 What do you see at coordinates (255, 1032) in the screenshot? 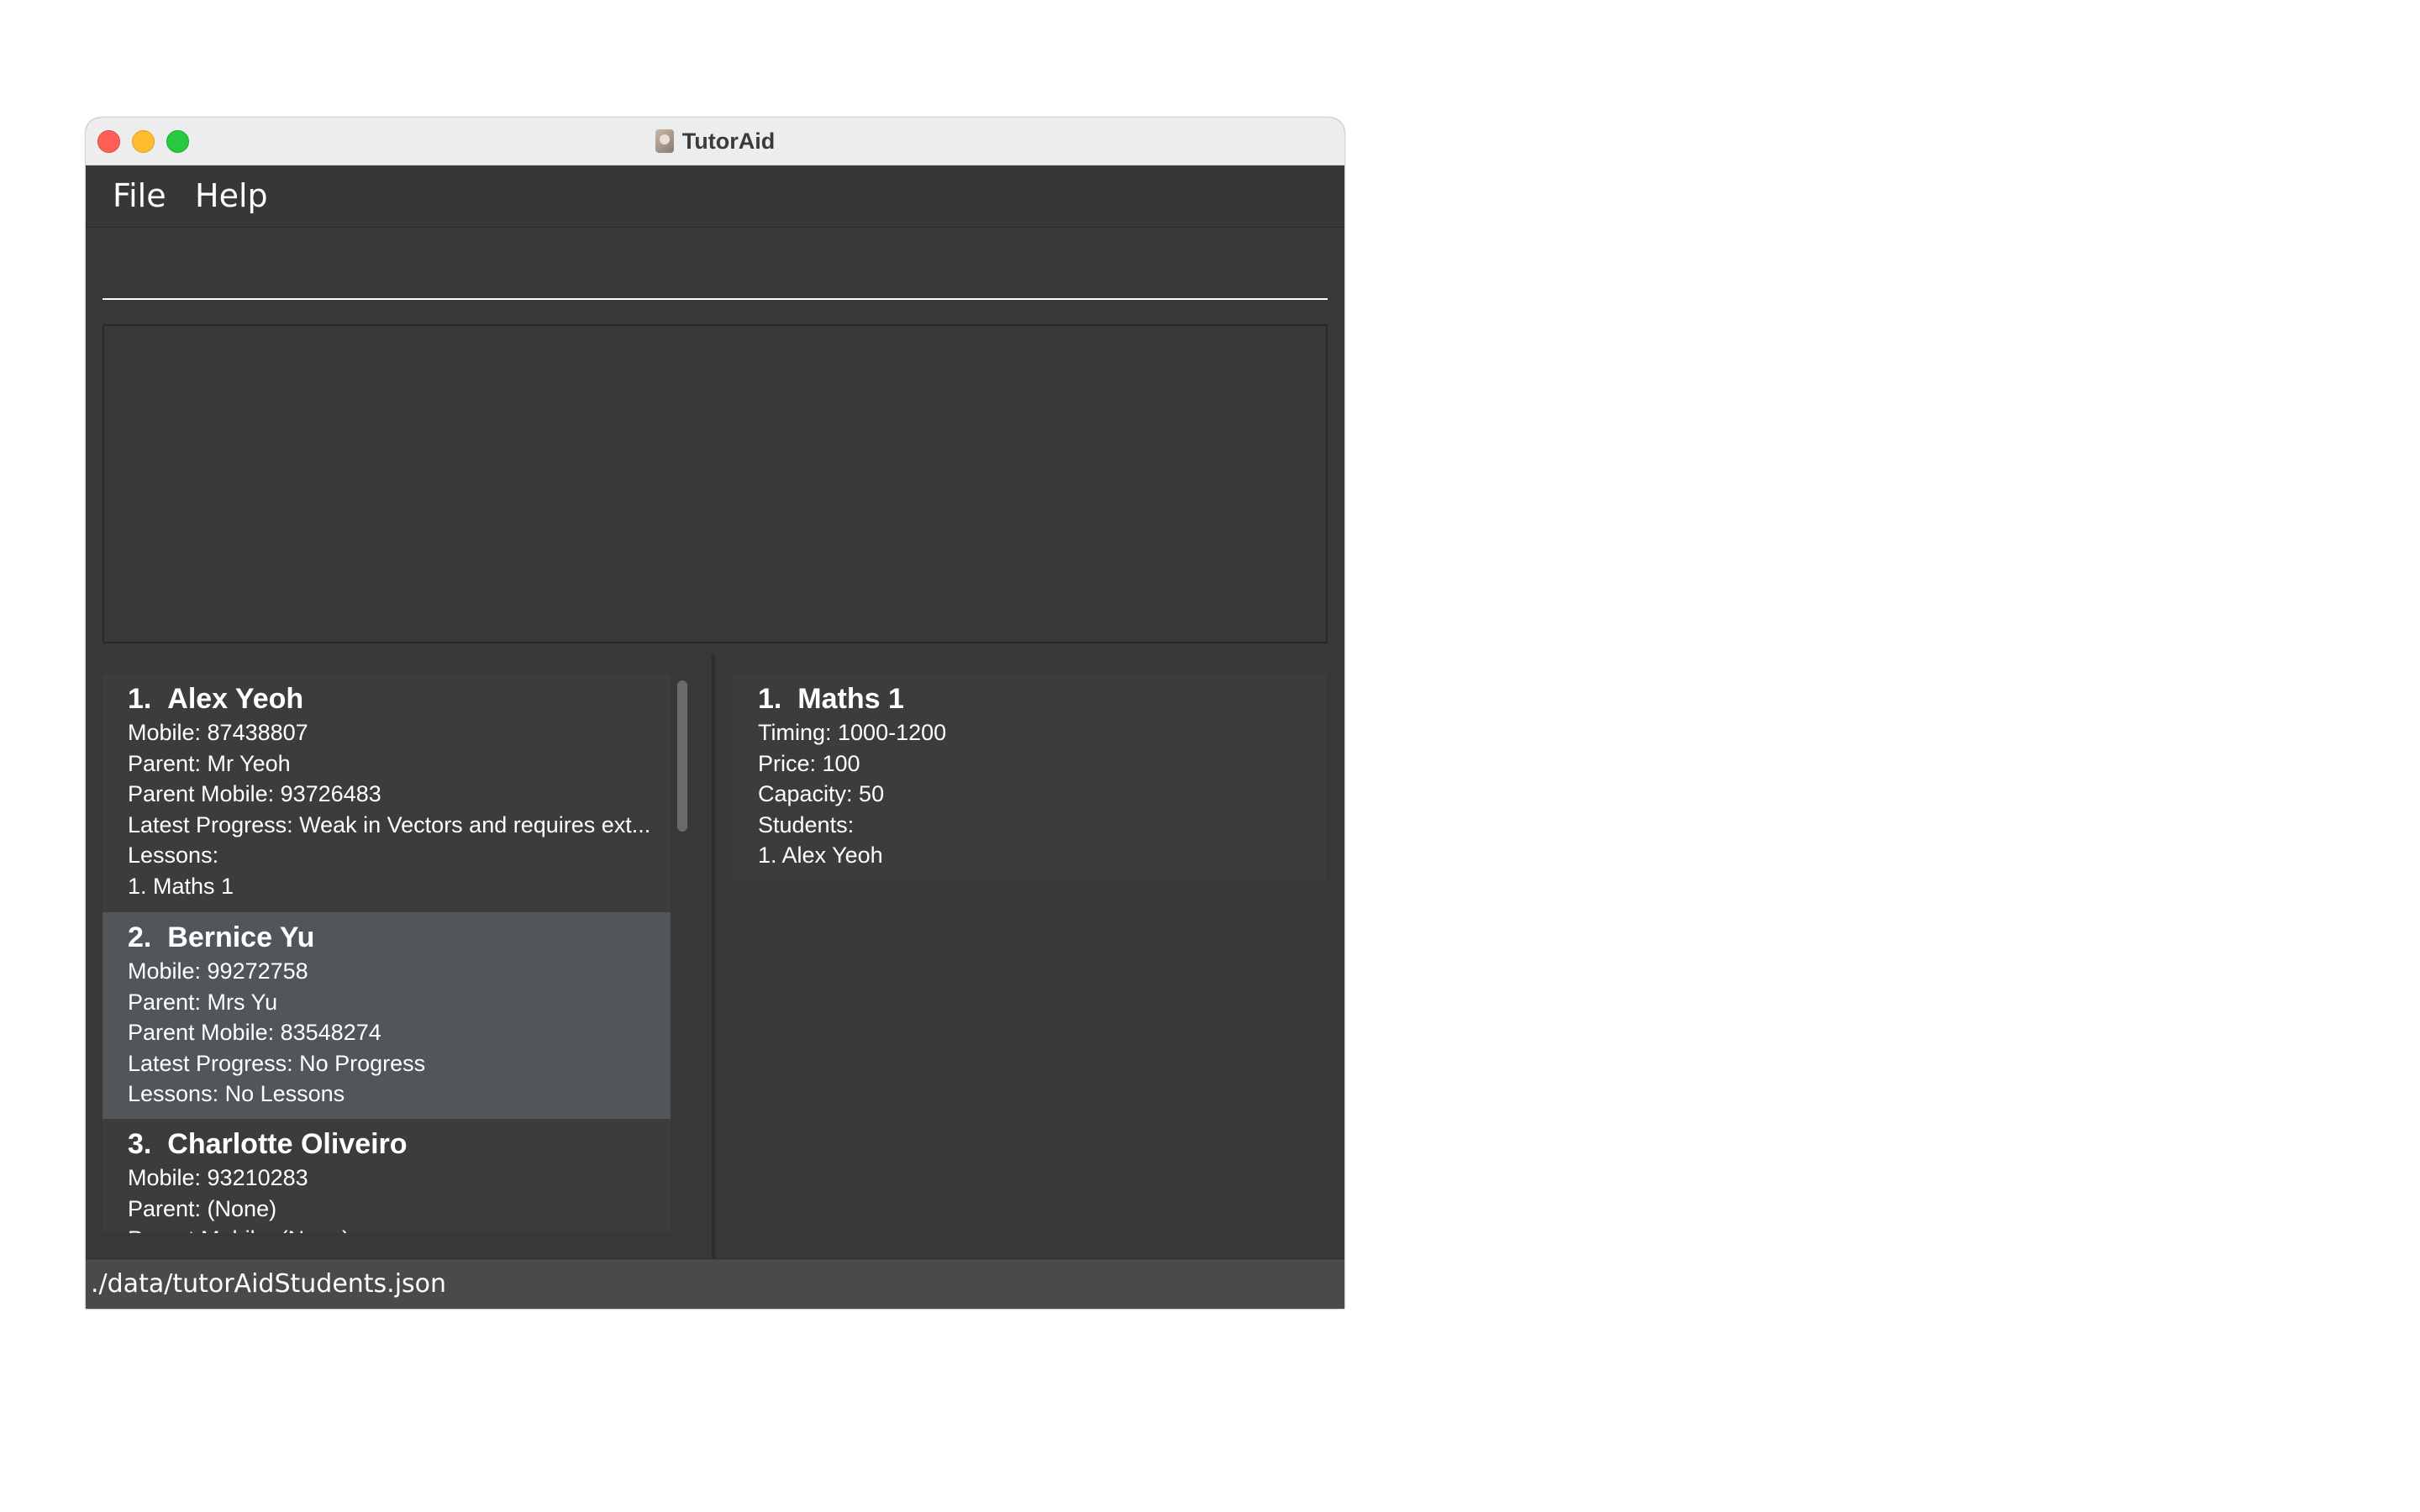
I see `student-parent-mobile: Parent Mobile: 83548274` at bounding box center [255, 1032].